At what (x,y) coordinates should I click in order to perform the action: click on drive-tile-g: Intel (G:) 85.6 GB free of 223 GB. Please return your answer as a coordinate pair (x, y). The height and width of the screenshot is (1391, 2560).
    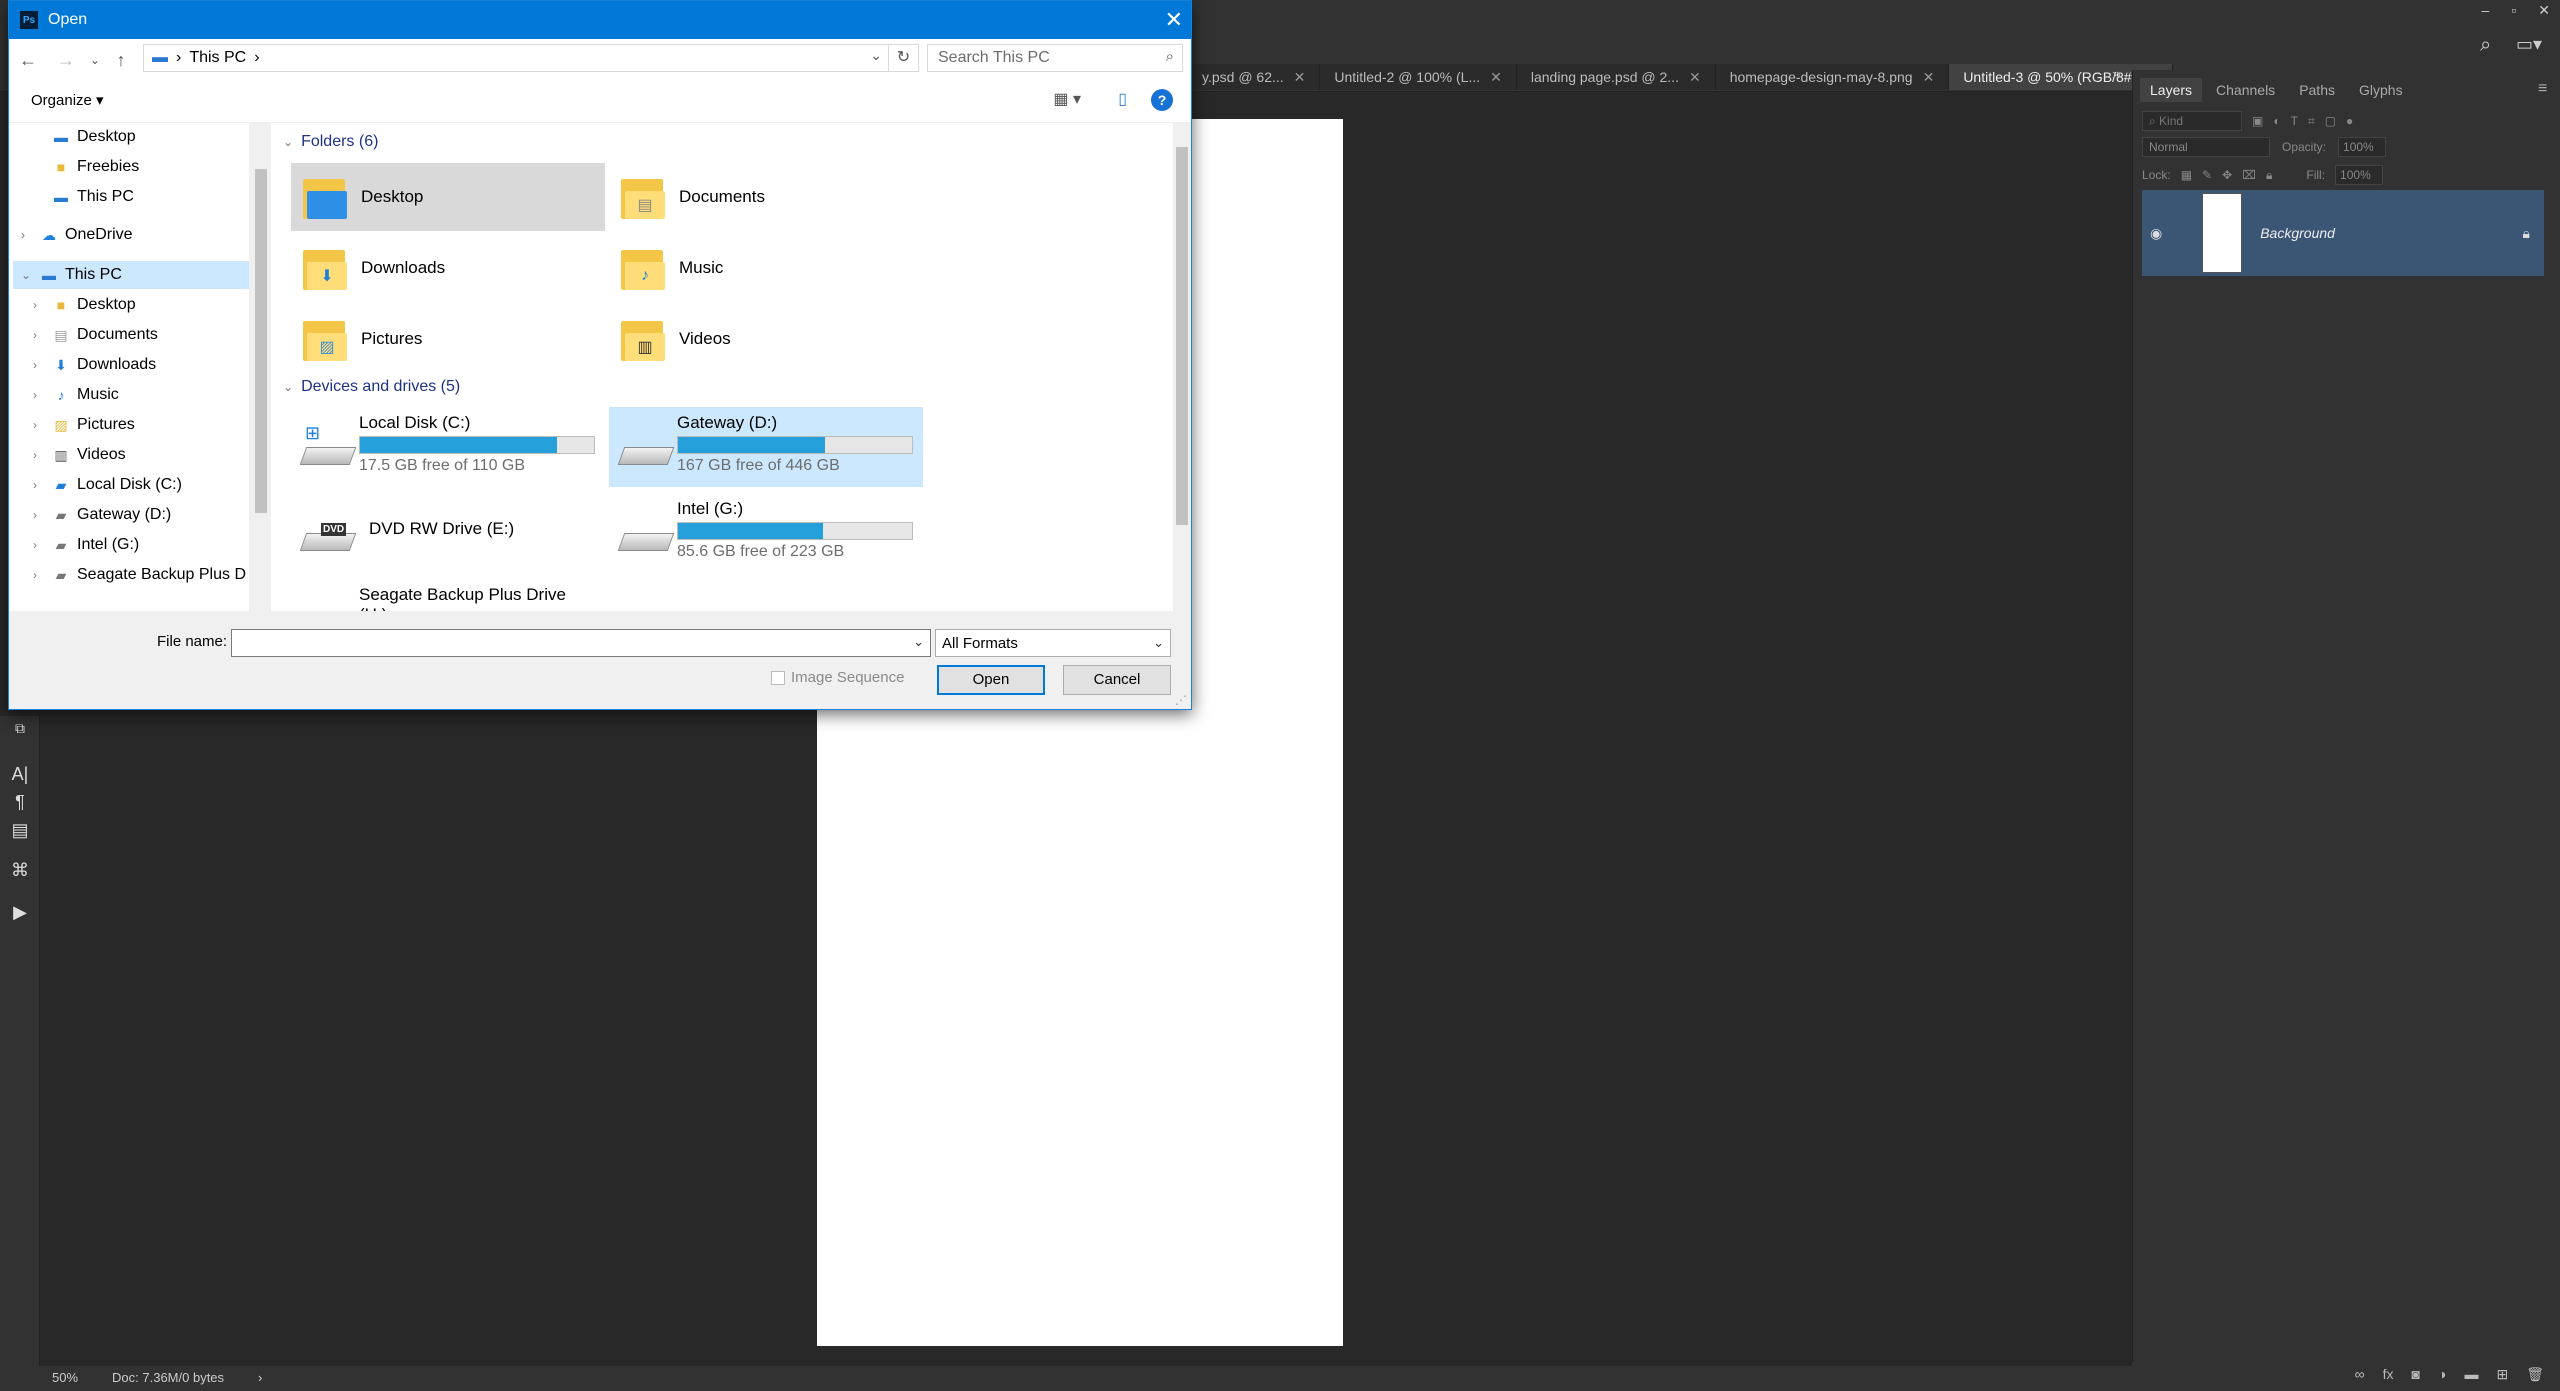
    Looking at the image, I should click on (766, 533).